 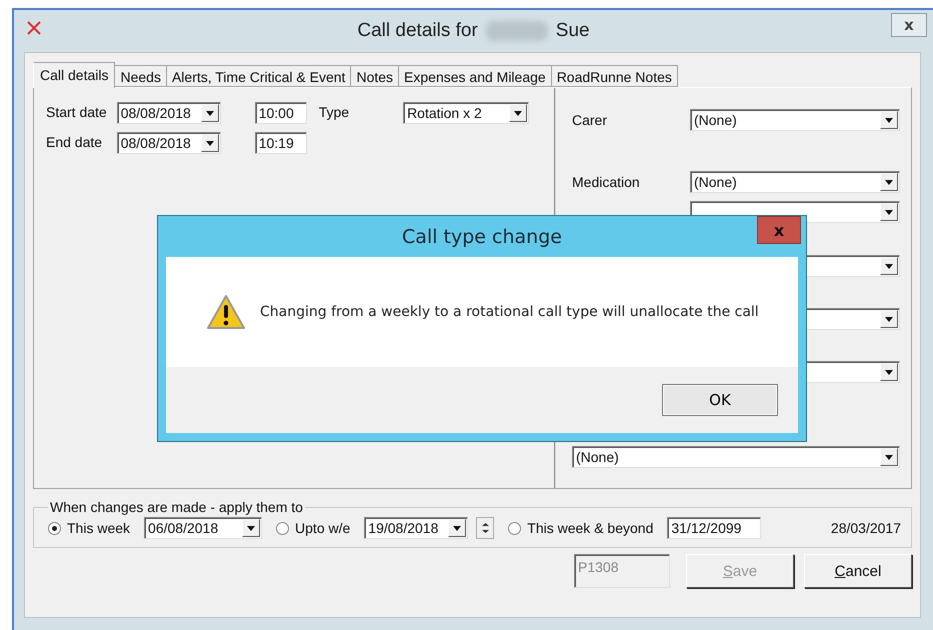 I want to click on radio-label: This week & beyond, so click(x=590, y=528).